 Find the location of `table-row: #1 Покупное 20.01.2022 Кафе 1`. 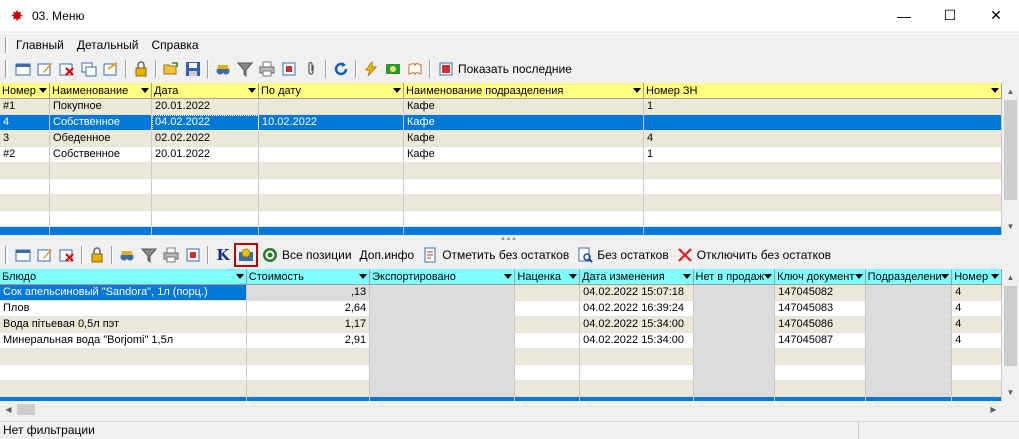

table-row: #1 Покупное 20.01.2022 Кафе 1 is located at coordinates (501, 107).